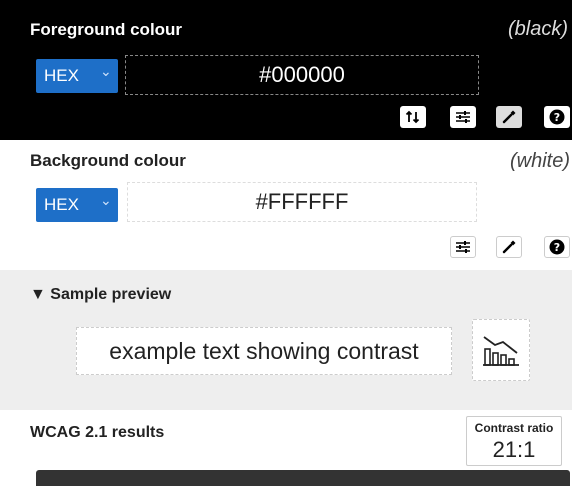 The width and height of the screenshot is (572, 486). Describe the element at coordinates (108, 160) in the screenshot. I see `background-title: Background colour` at that location.